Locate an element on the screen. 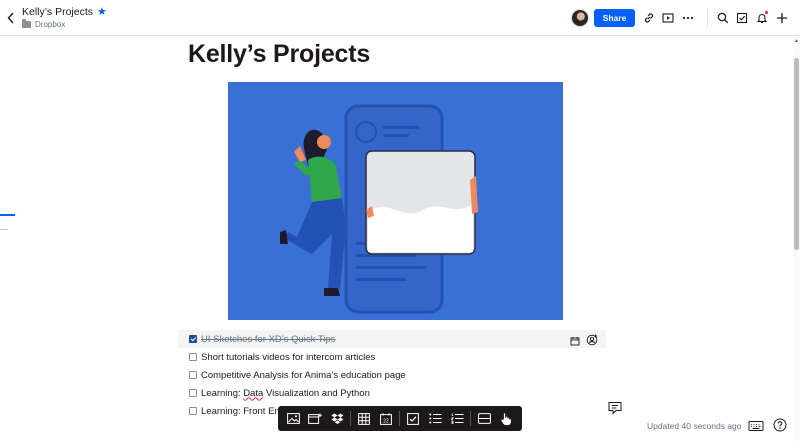 The image size is (800, 441). breadcrumb: Dropbox is located at coordinates (44, 24).